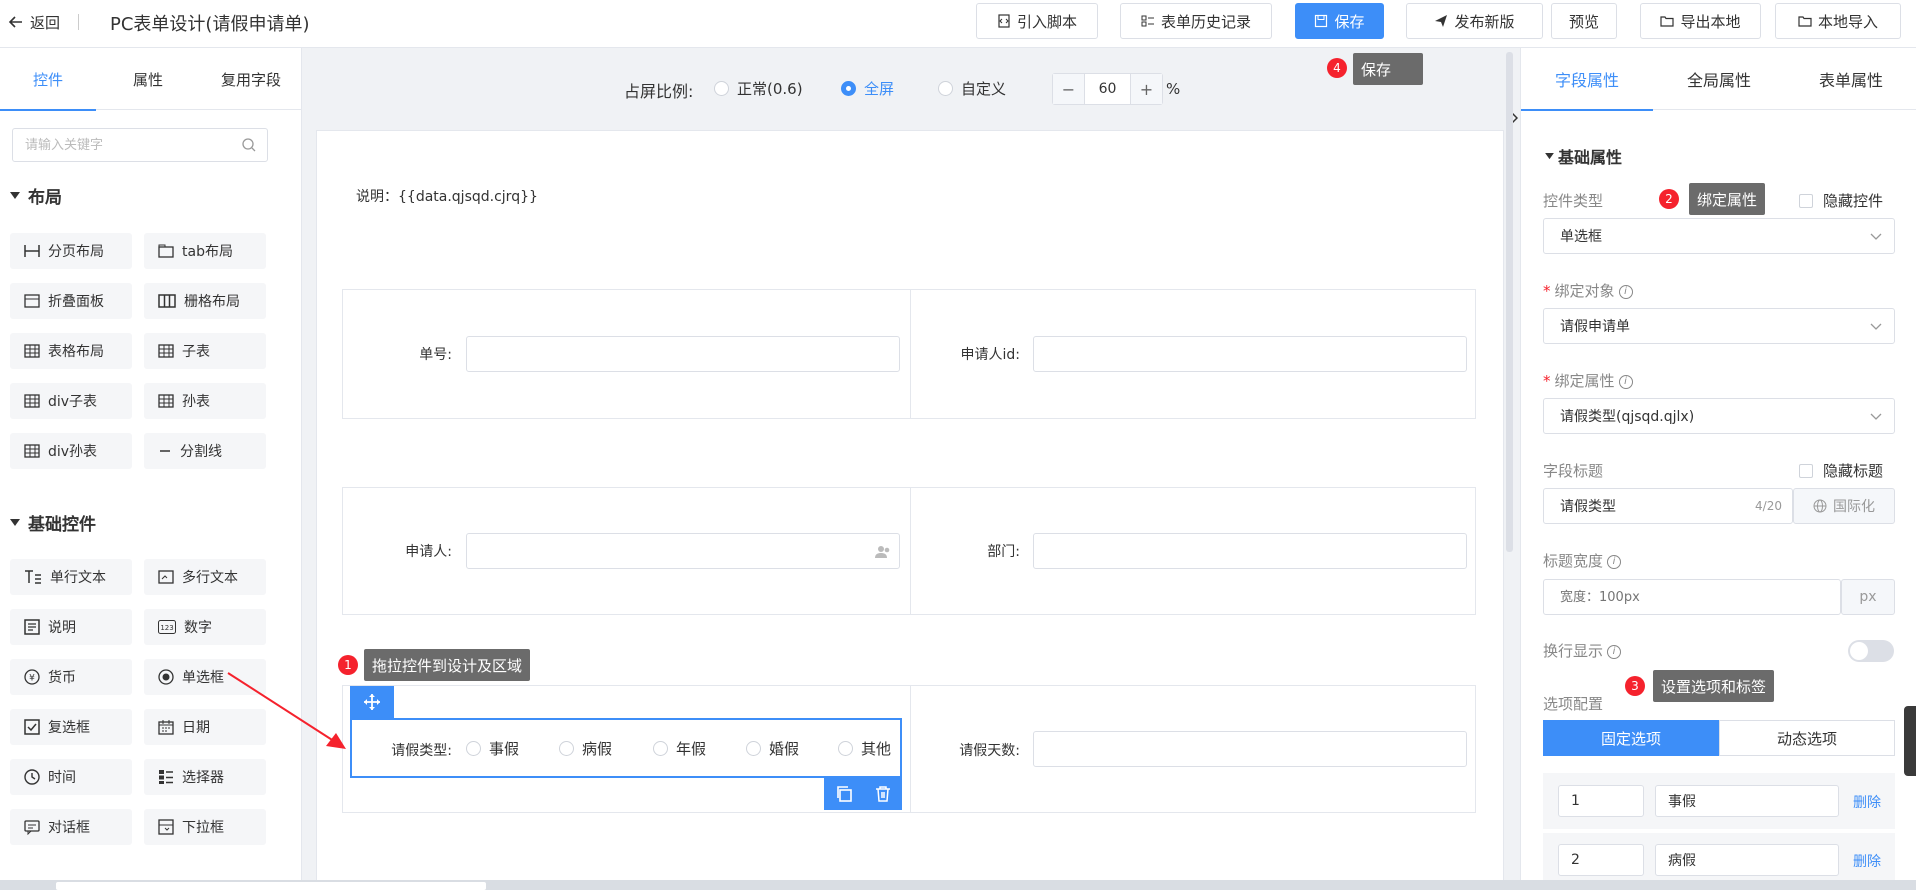 The height and width of the screenshot is (890, 1916). I want to click on control-label: 日期, so click(196, 728).